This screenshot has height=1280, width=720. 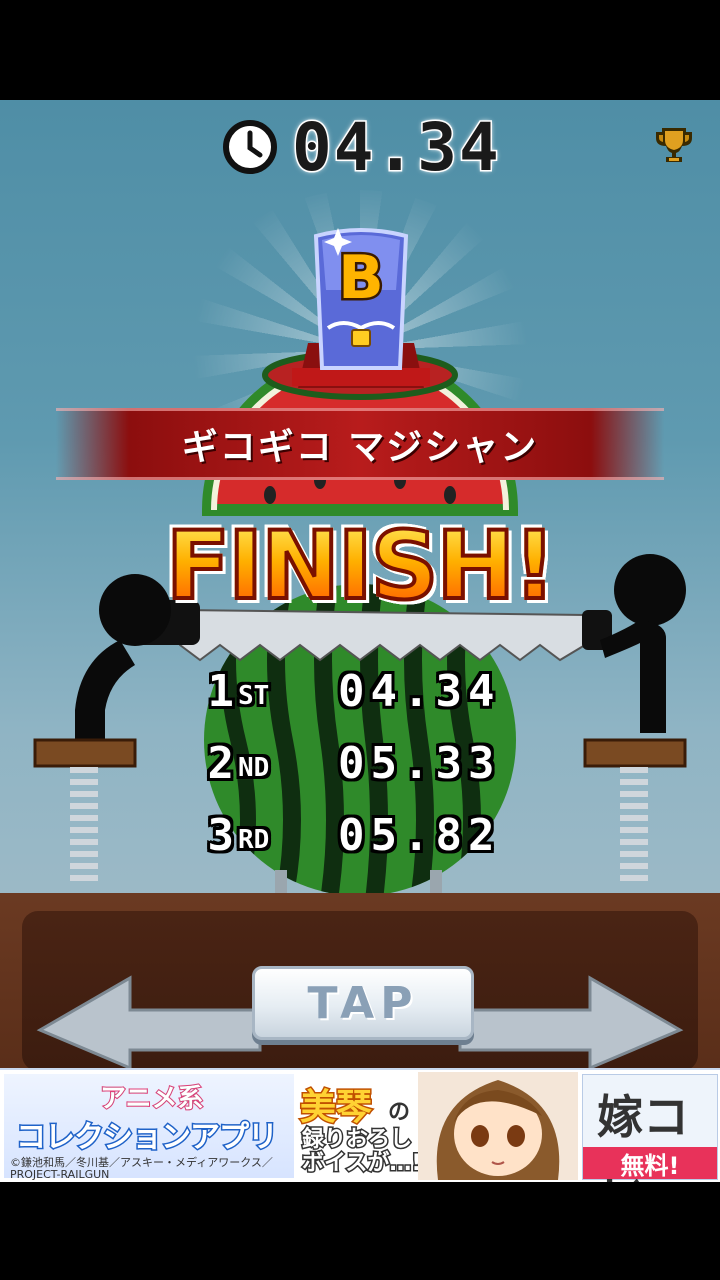 I want to click on ranking-suffix: RD, so click(x=254, y=840).